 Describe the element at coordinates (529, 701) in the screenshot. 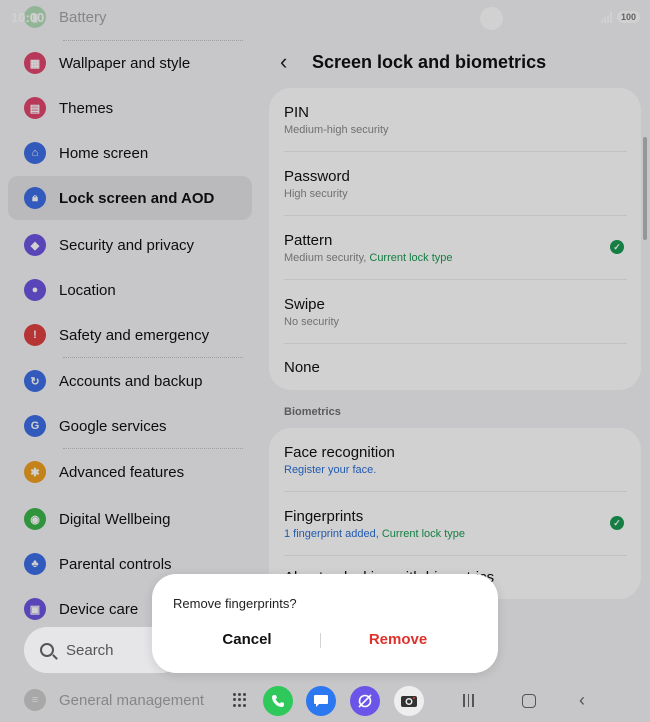

I see `home-button` at that location.